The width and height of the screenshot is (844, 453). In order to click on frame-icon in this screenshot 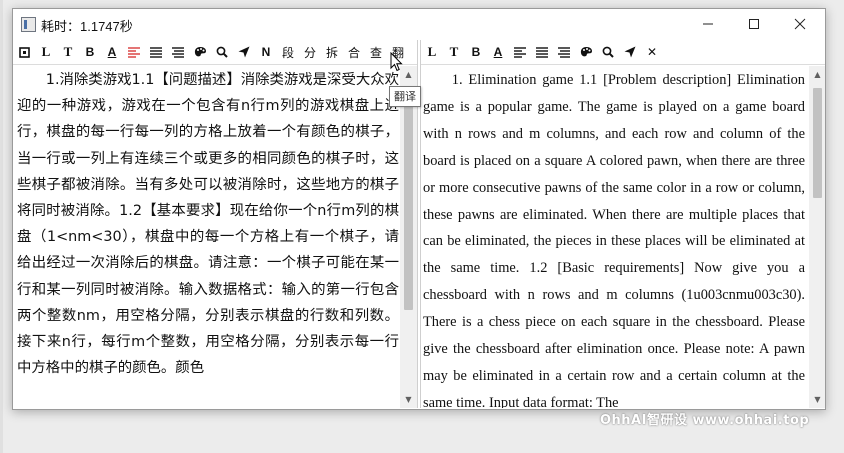, I will do `click(24, 52)`.